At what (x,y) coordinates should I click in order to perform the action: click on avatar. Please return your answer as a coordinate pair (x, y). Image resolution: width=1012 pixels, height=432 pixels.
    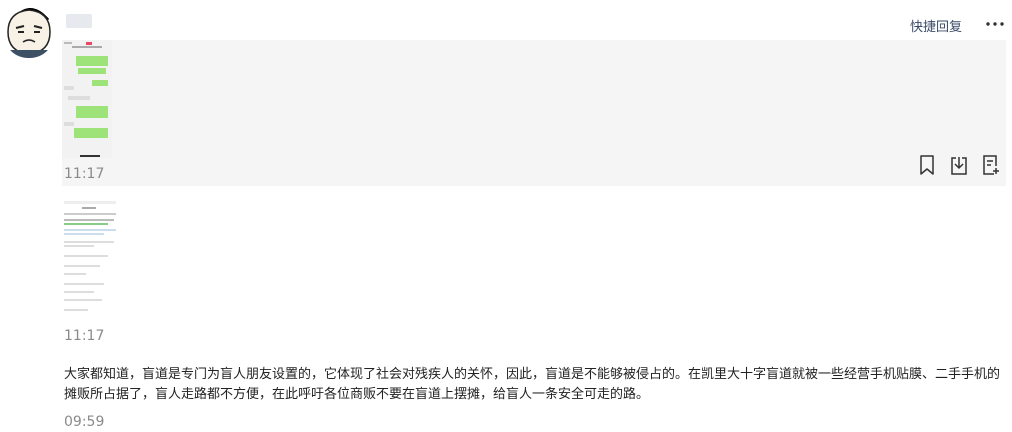
    Looking at the image, I should click on (29, 30).